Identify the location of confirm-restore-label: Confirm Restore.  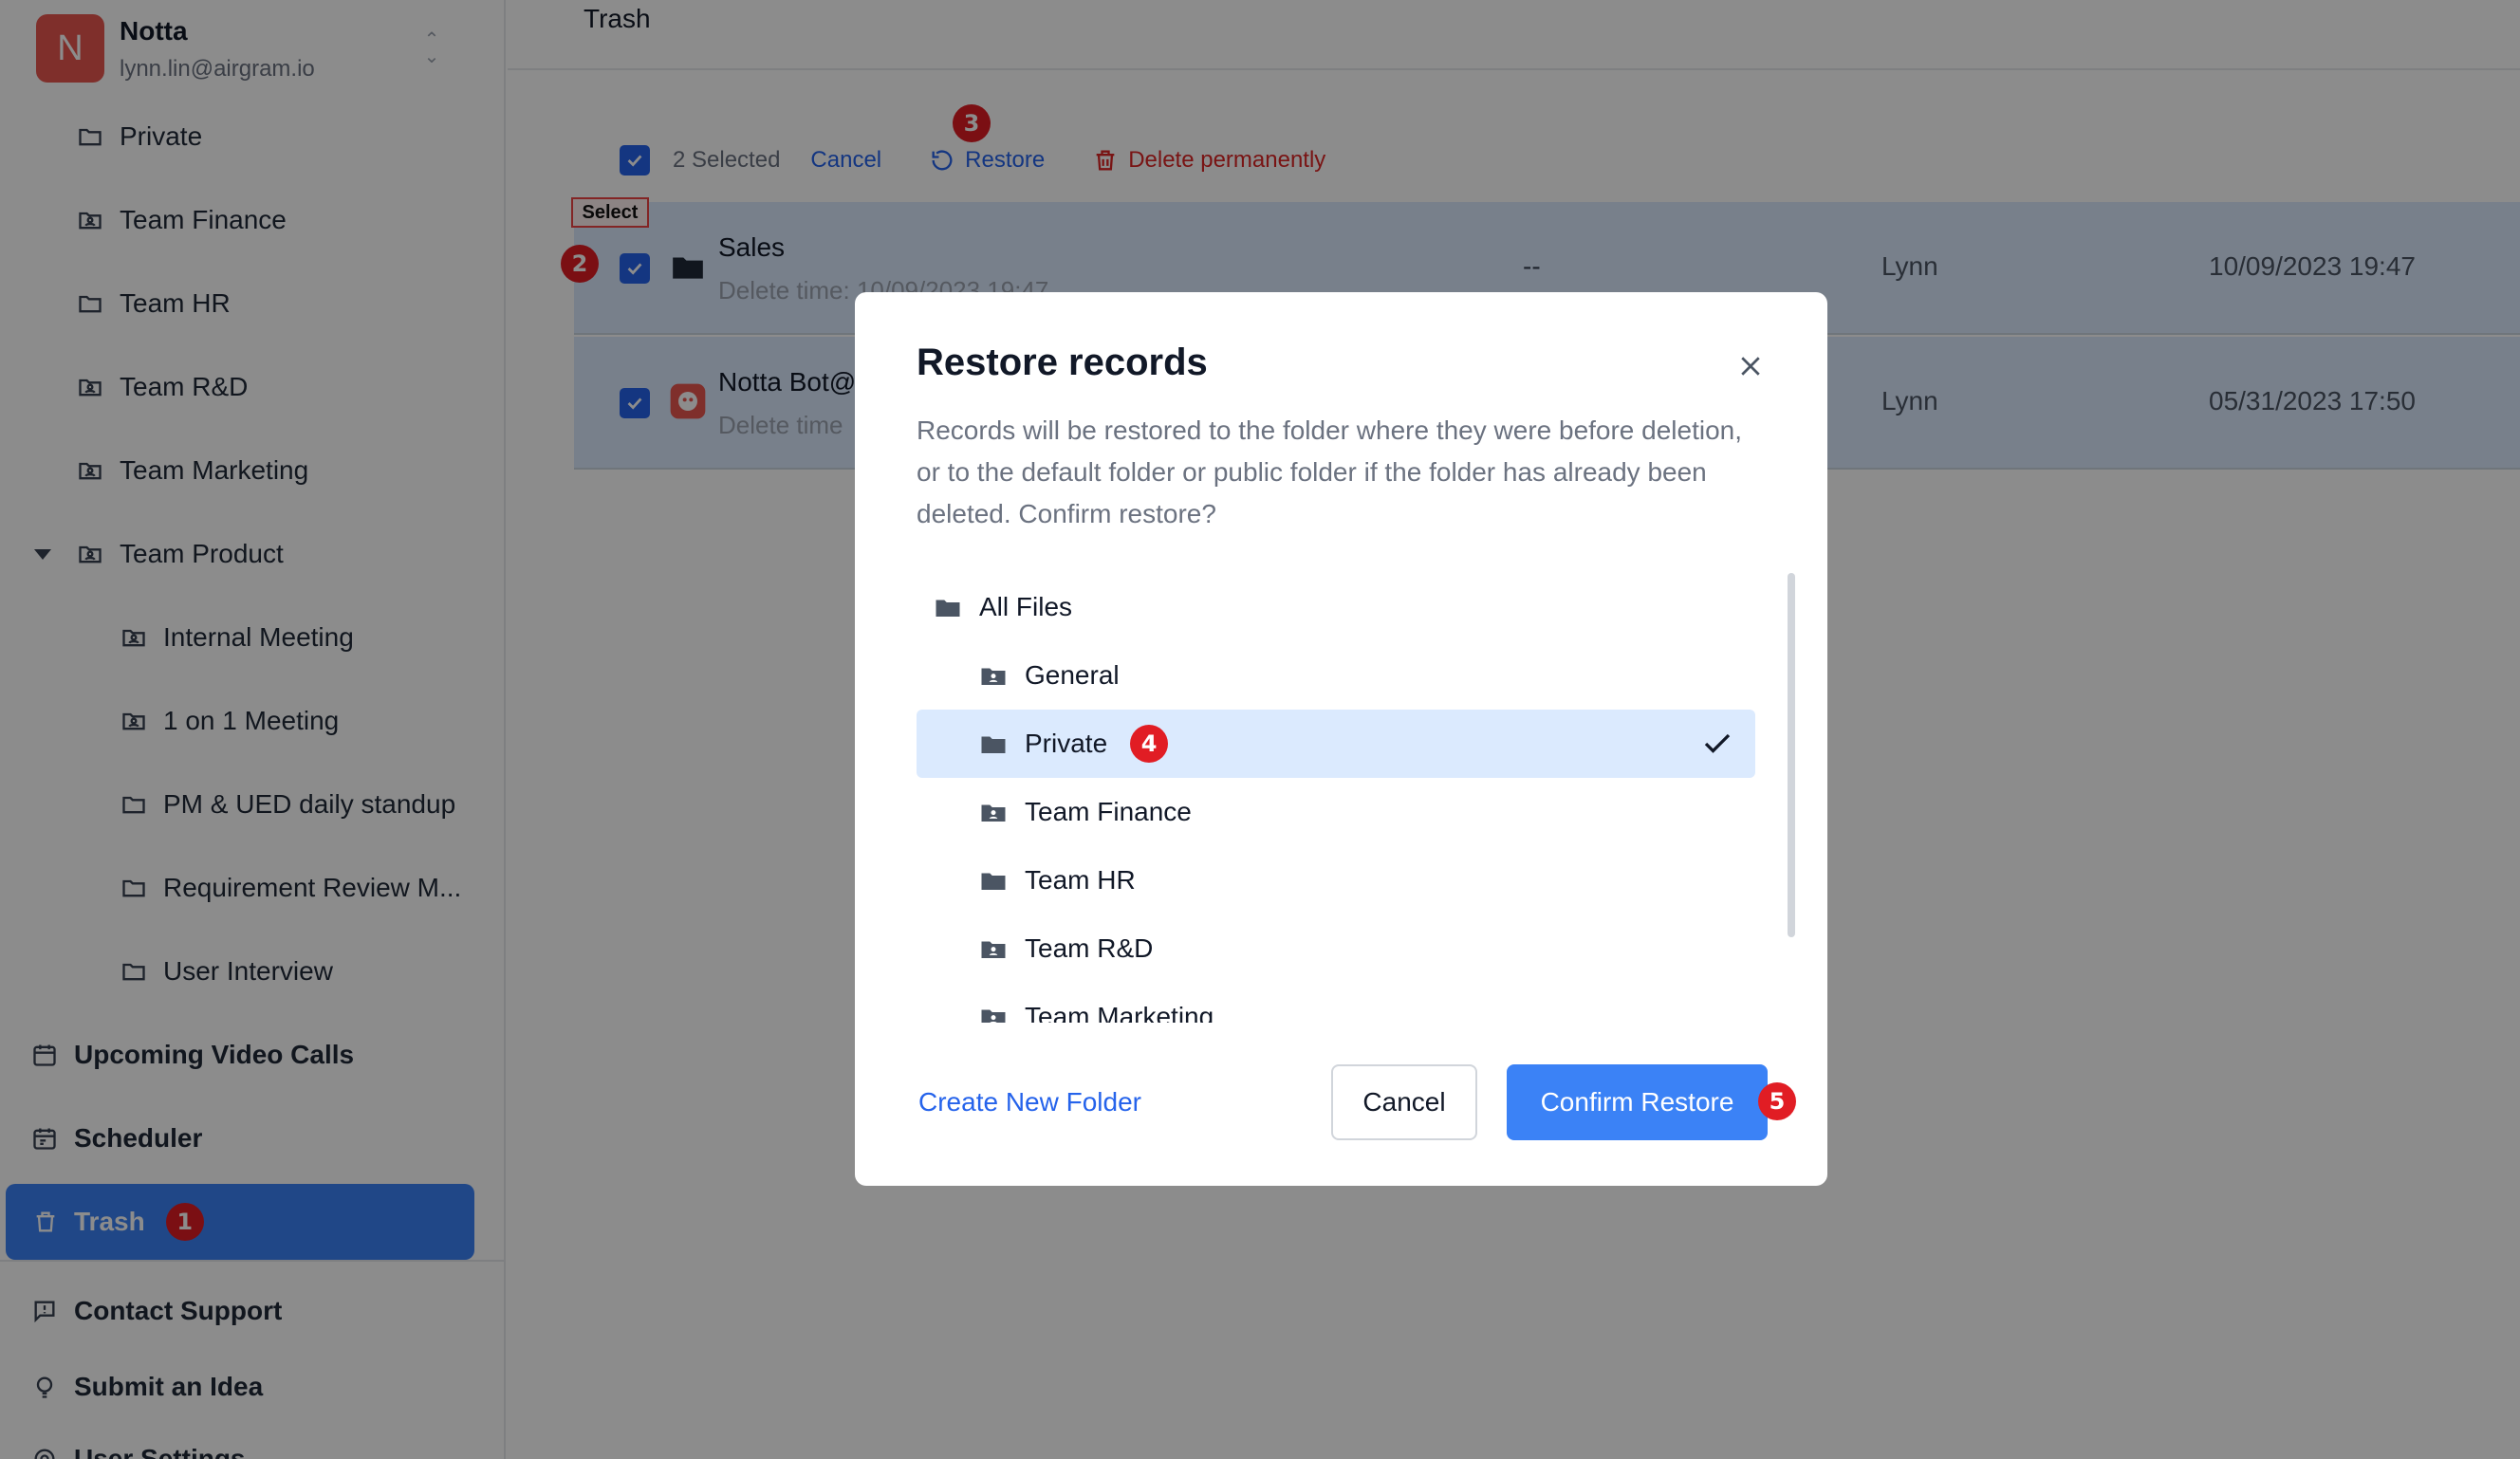
(1637, 1102).